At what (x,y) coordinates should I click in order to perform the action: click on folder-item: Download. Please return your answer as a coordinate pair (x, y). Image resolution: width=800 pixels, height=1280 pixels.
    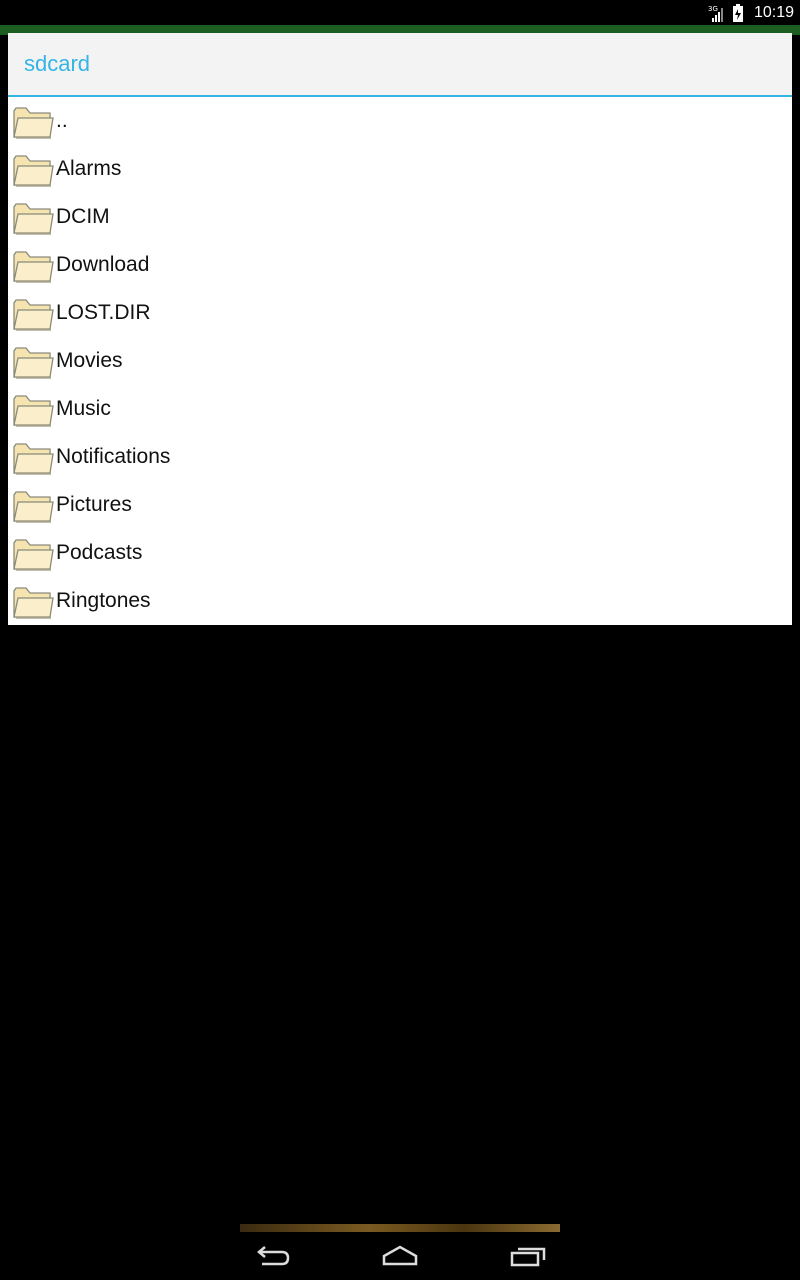
    Looking at the image, I should click on (400, 265).